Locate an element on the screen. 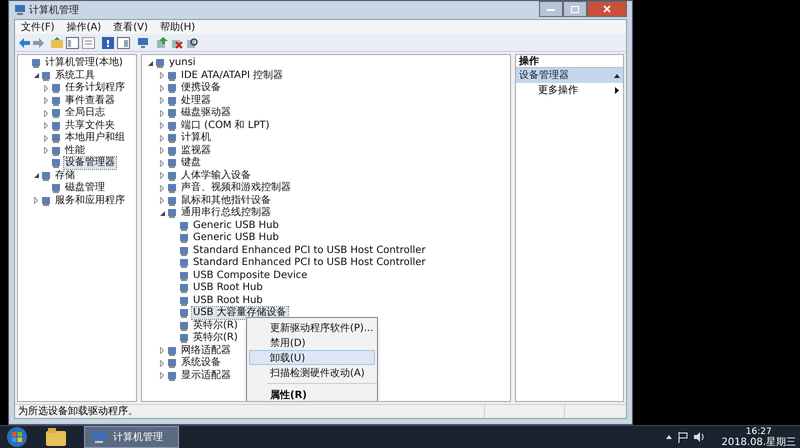 This screenshot has width=800, height=448. tree-item: 人体学输入设备 is located at coordinates (216, 176).